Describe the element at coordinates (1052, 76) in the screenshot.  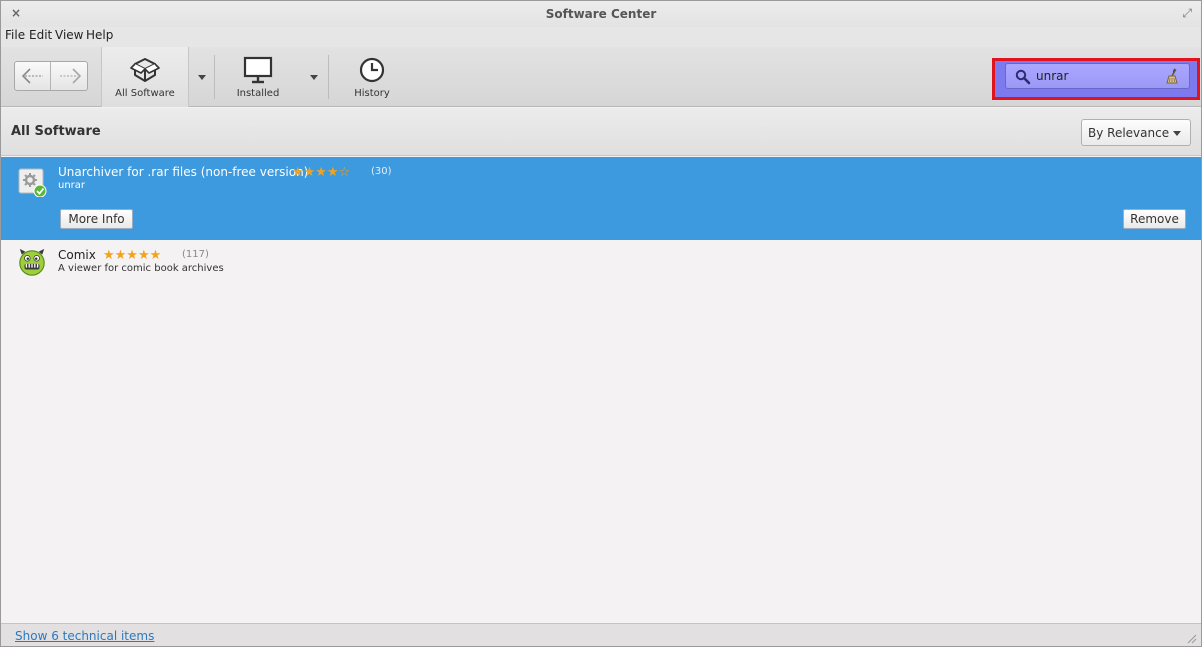
I see `search-value: unrar` at that location.